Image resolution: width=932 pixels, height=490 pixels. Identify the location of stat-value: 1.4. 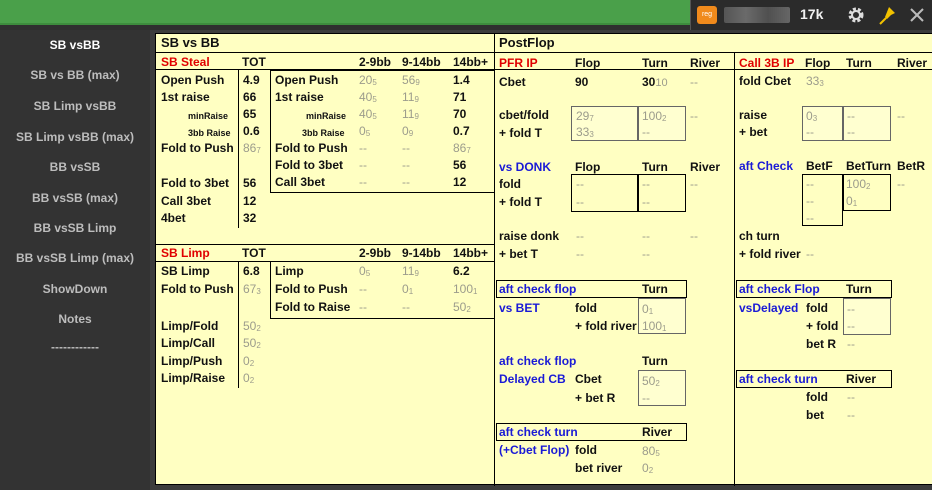
(461, 80).